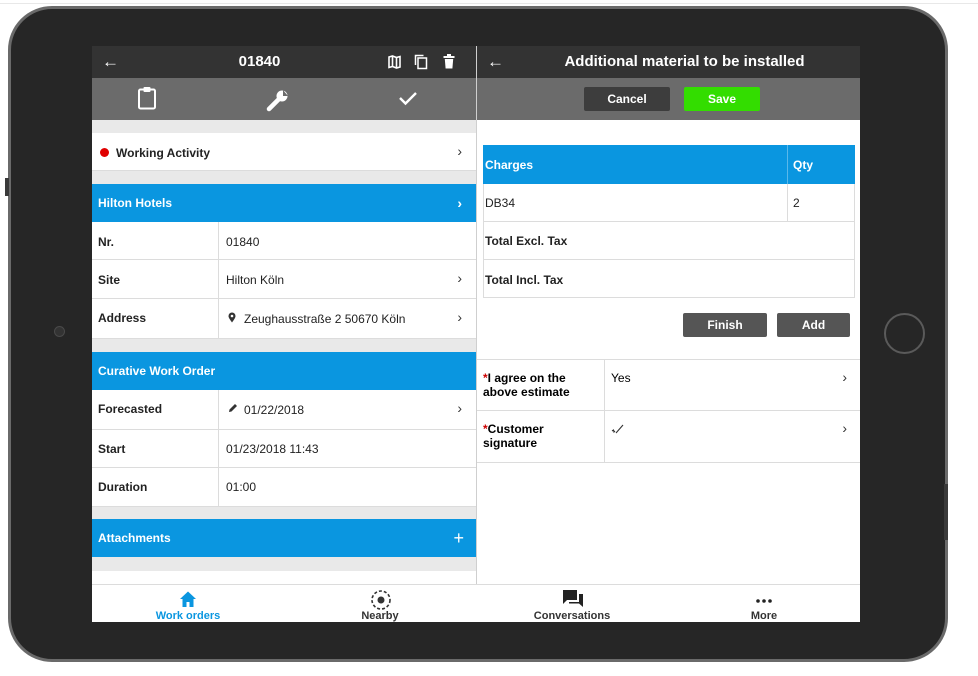  Describe the element at coordinates (123, 487) in the screenshot. I see `field-label: Duration` at that location.